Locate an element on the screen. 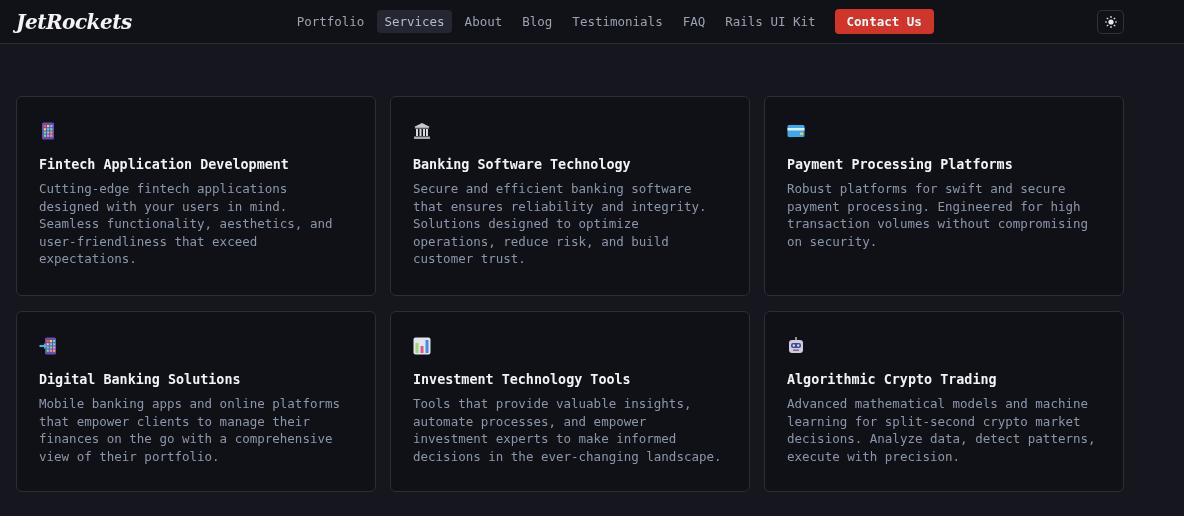  card-description: Cutting-edge fintech applications designed with your users in mind. Seamless functionality, aesthetics, and user-friendliness that exceed expectations. is located at coordinates (186, 224).